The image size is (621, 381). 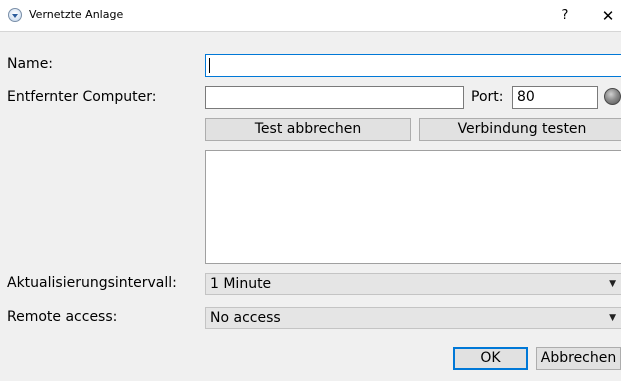 I want to click on cancel-button: Abbrechen, so click(x=578, y=358).